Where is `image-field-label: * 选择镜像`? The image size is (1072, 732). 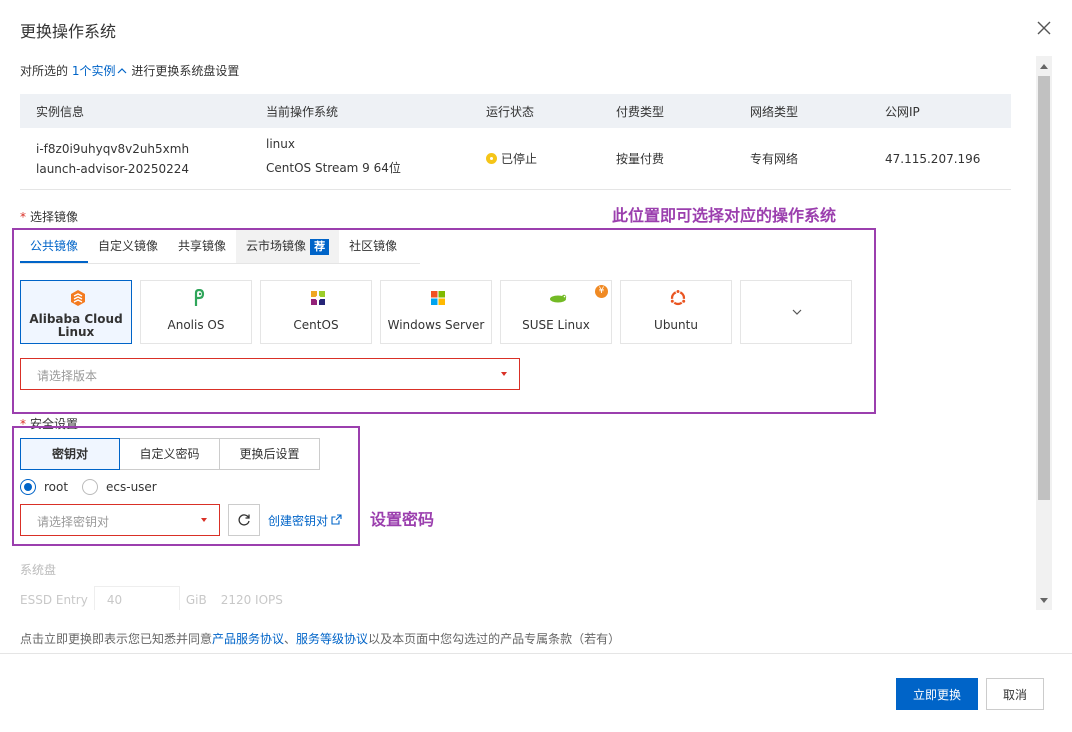
image-field-label: * 选择镜像 is located at coordinates (49, 216).